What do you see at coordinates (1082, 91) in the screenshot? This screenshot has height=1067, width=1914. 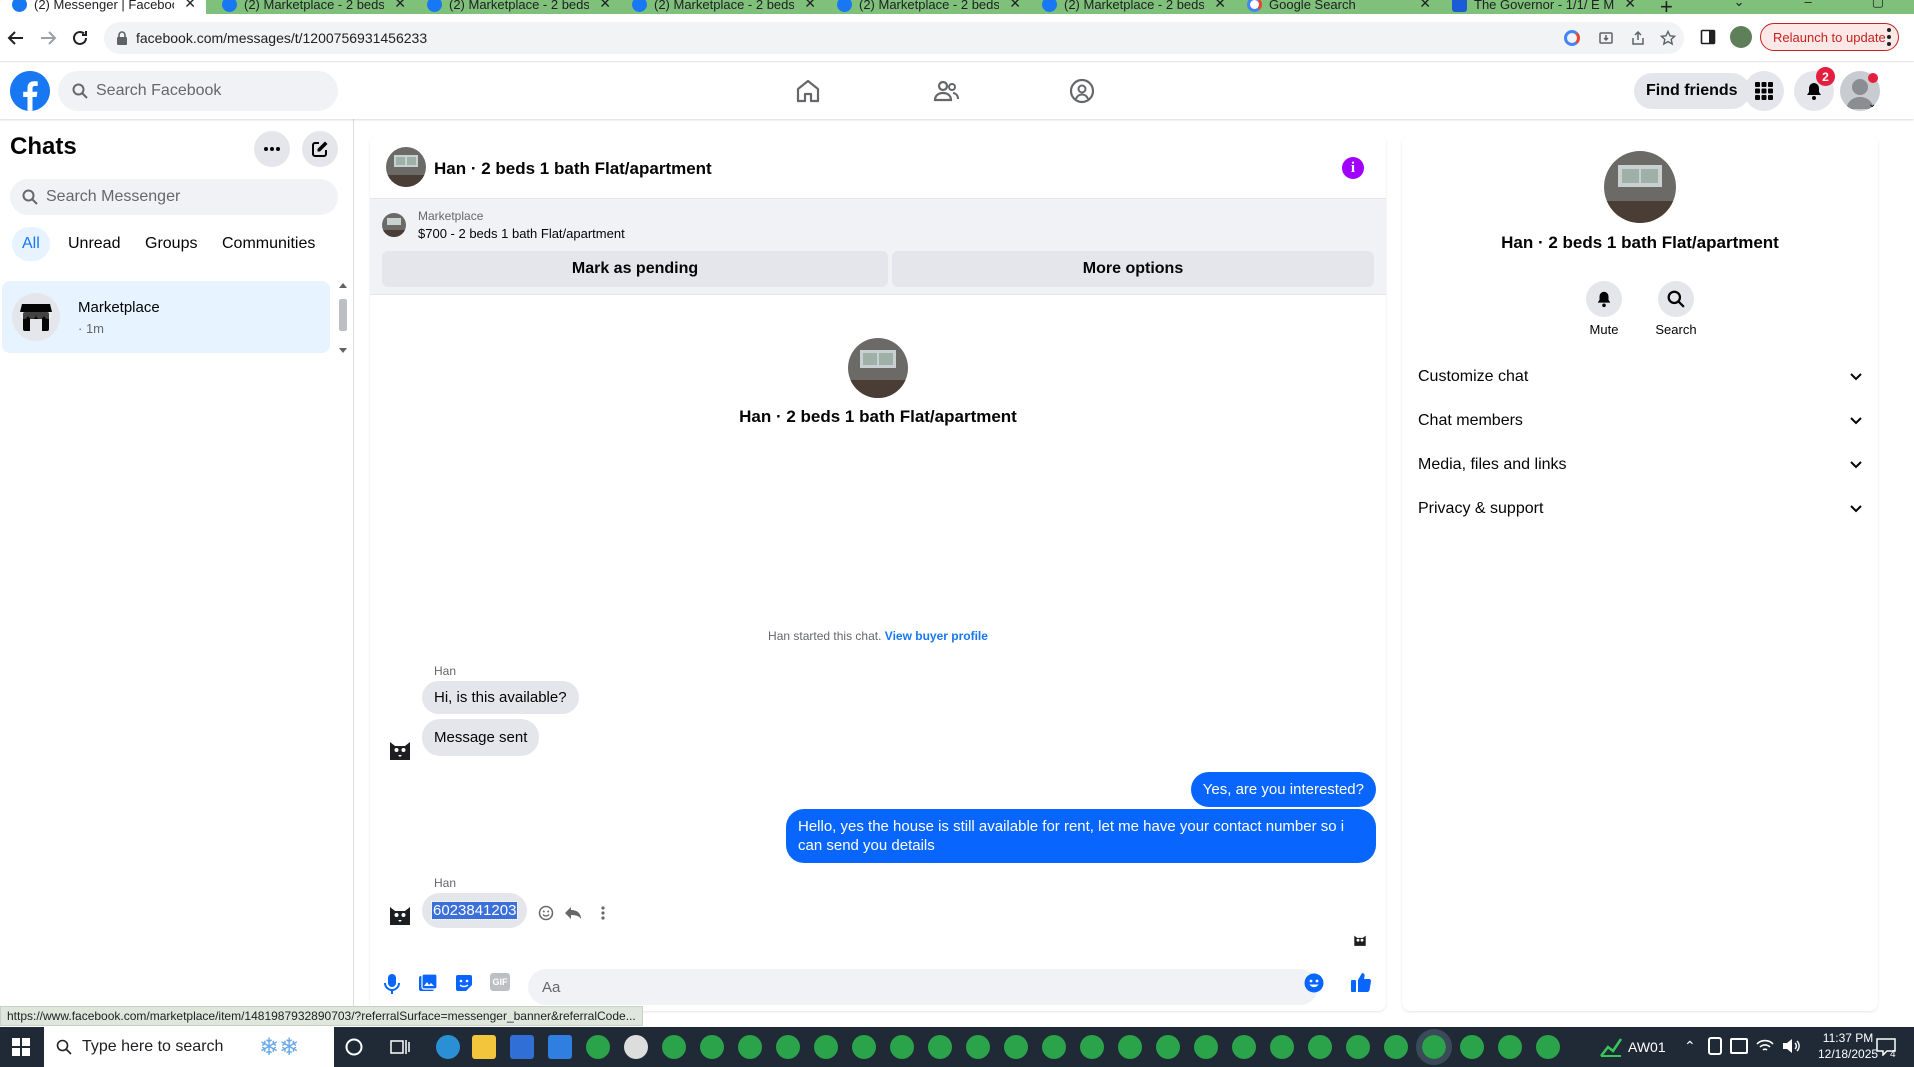 I see `groups-icon` at bounding box center [1082, 91].